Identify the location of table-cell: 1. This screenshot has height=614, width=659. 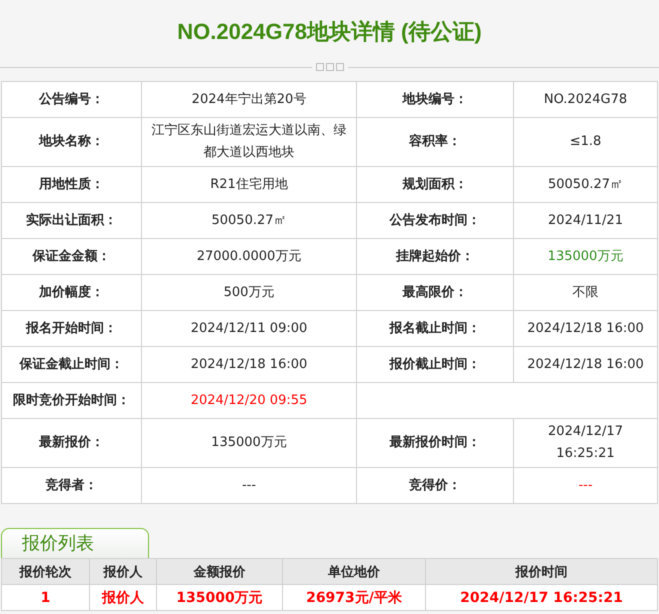
(46, 597).